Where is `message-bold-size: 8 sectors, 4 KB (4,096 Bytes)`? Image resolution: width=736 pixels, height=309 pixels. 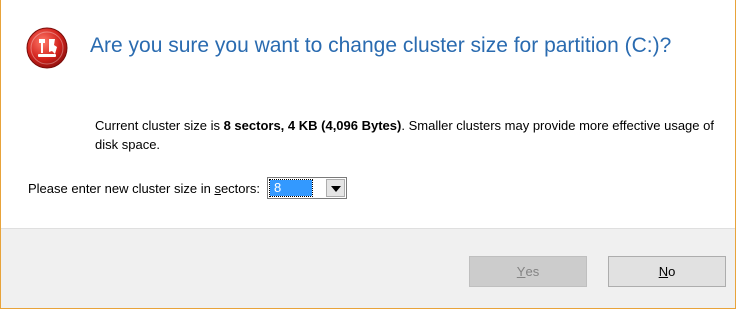
message-bold-size: 8 sectors, 4 KB (4,096 Bytes) is located at coordinates (312, 125).